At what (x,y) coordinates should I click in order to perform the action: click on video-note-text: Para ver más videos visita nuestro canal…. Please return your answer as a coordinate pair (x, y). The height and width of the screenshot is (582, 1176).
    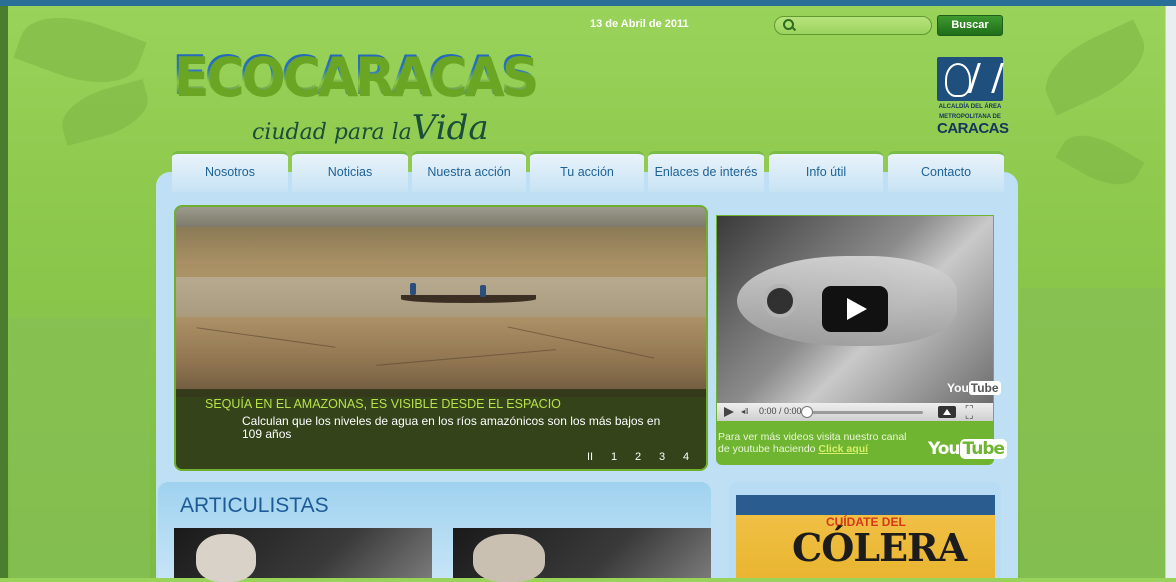
    Looking at the image, I should click on (812, 443).